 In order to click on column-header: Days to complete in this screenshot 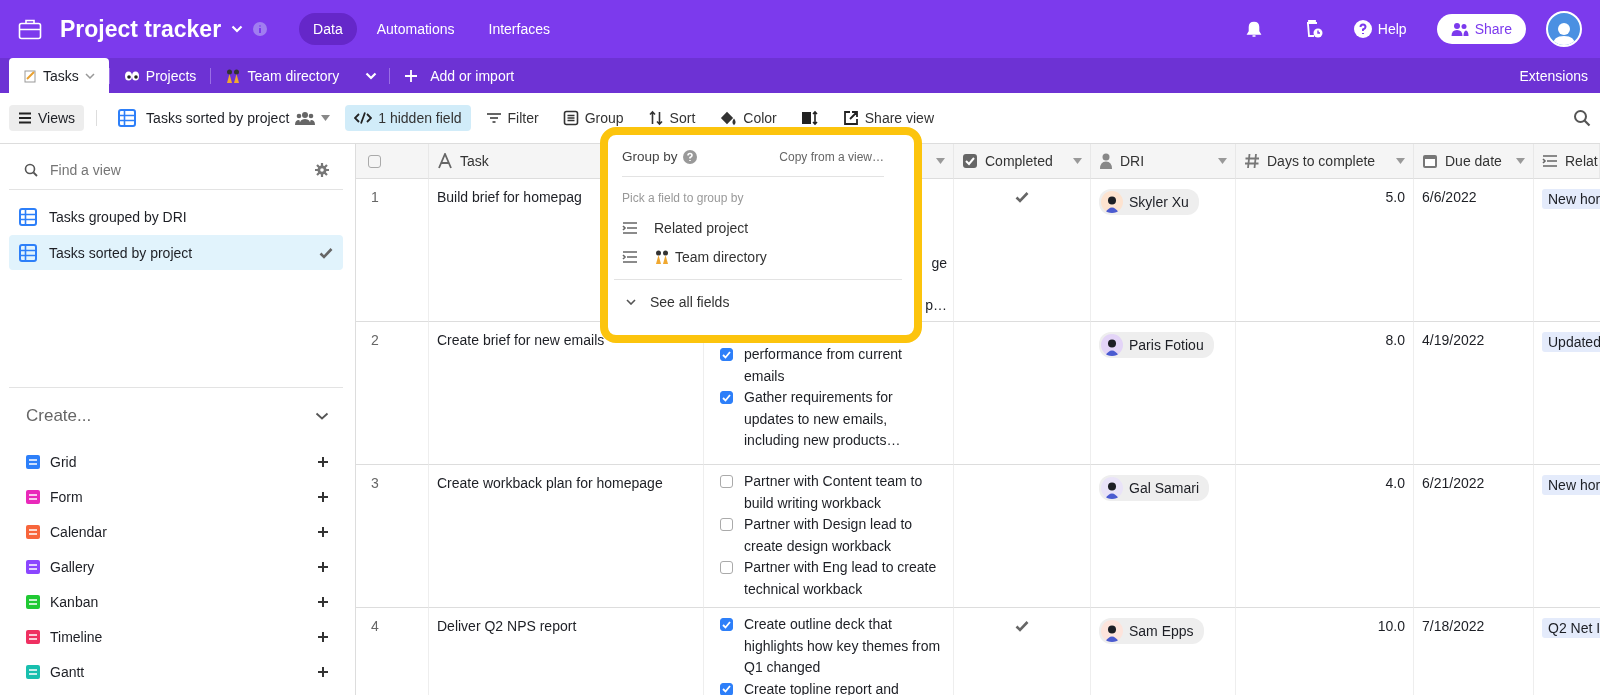, I will do `click(1325, 161)`.